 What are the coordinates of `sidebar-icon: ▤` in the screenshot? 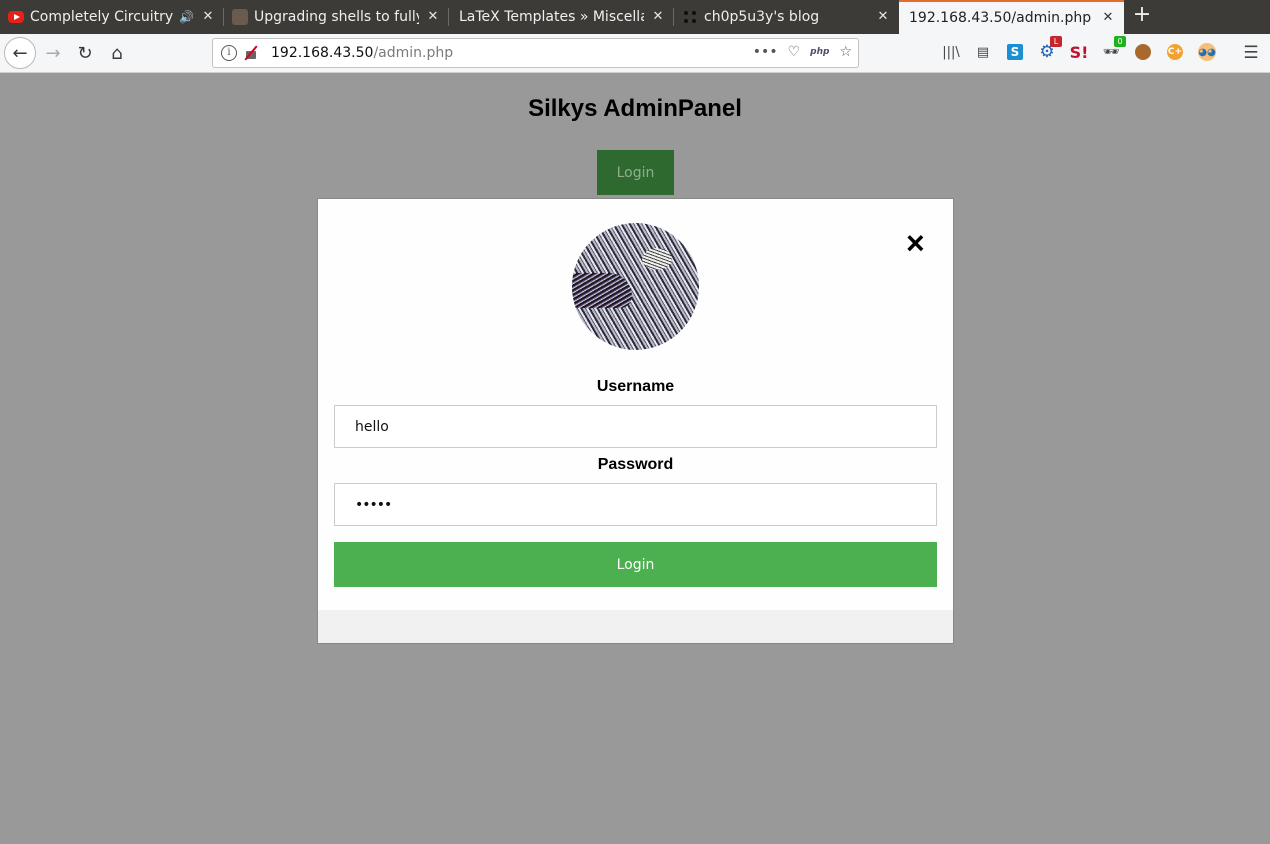 It's located at (983, 52).